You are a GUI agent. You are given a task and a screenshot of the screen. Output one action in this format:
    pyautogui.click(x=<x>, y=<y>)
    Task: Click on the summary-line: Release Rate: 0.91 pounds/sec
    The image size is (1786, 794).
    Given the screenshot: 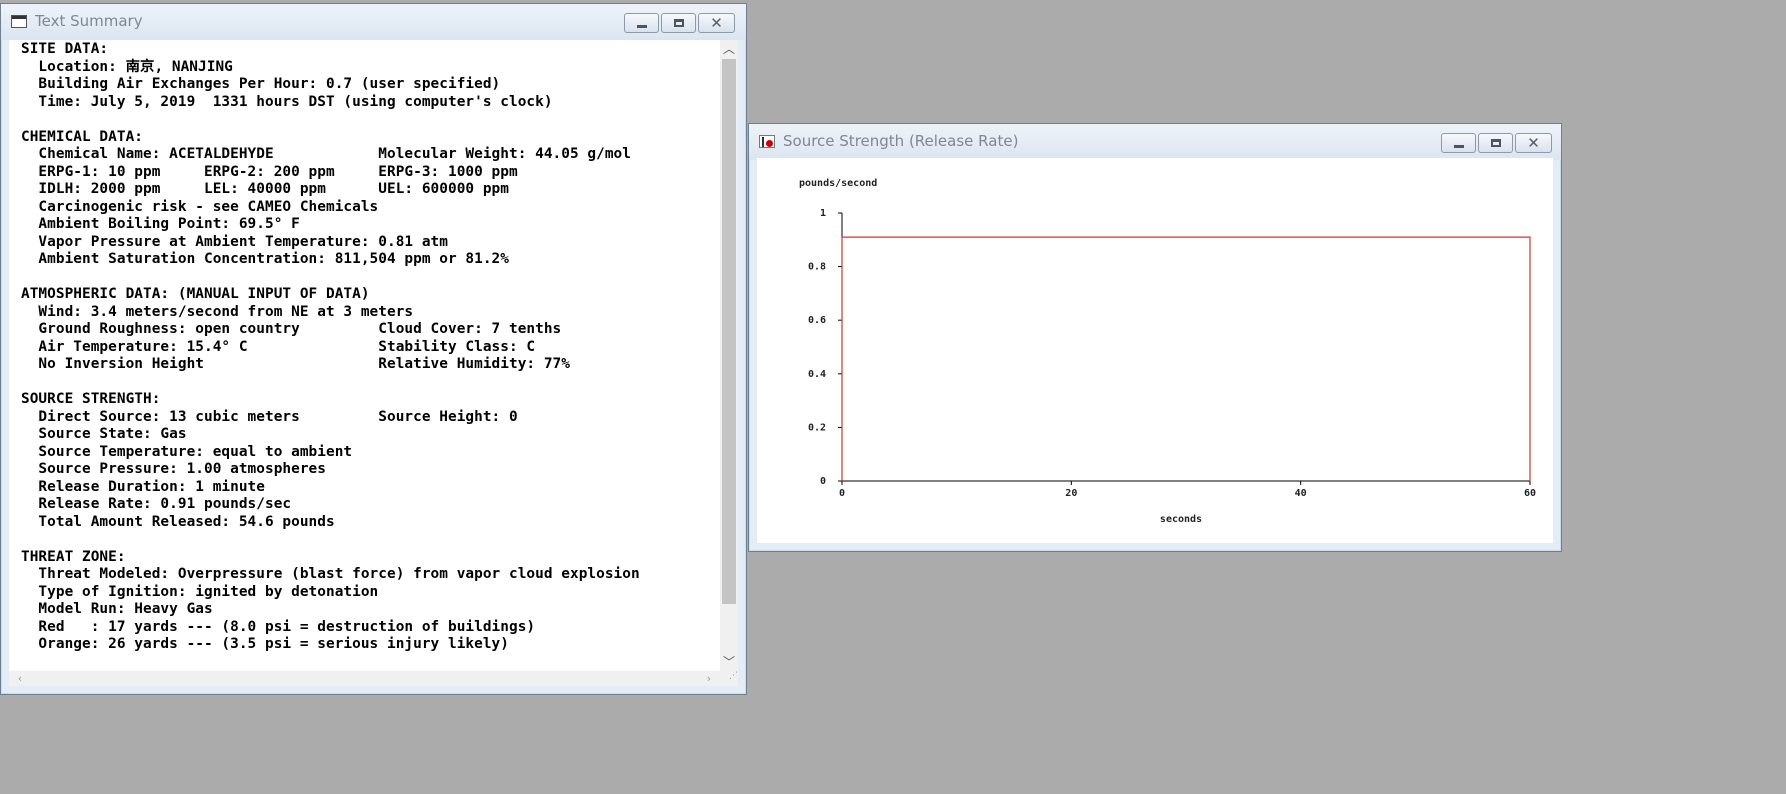 What is the action you would take?
    pyautogui.click(x=156, y=504)
    